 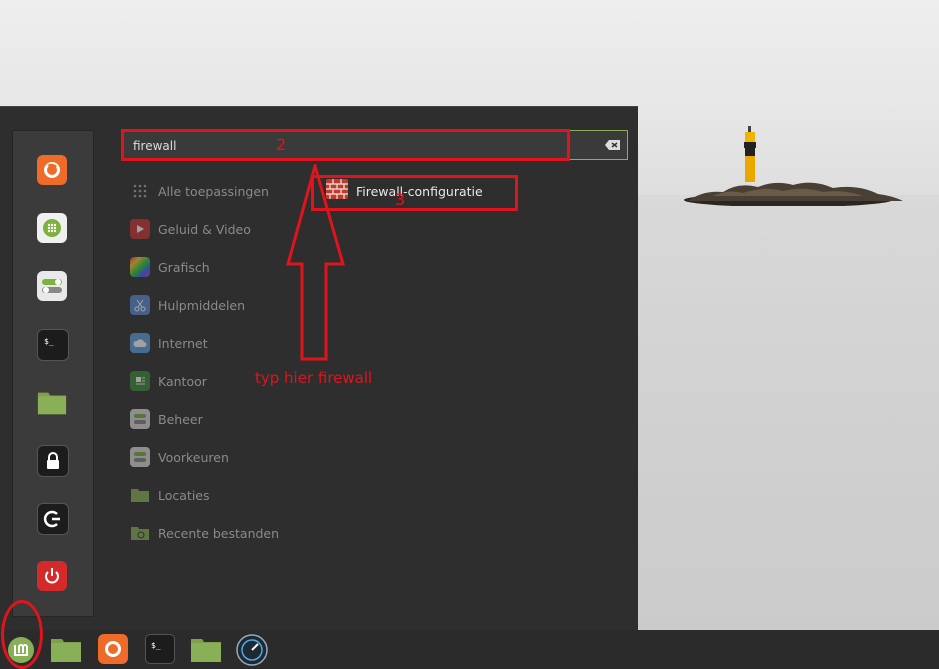 What do you see at coordinates (184, 495) in the screenshot?
I see `category-label: Locaties` at bounding box center [184, 495].